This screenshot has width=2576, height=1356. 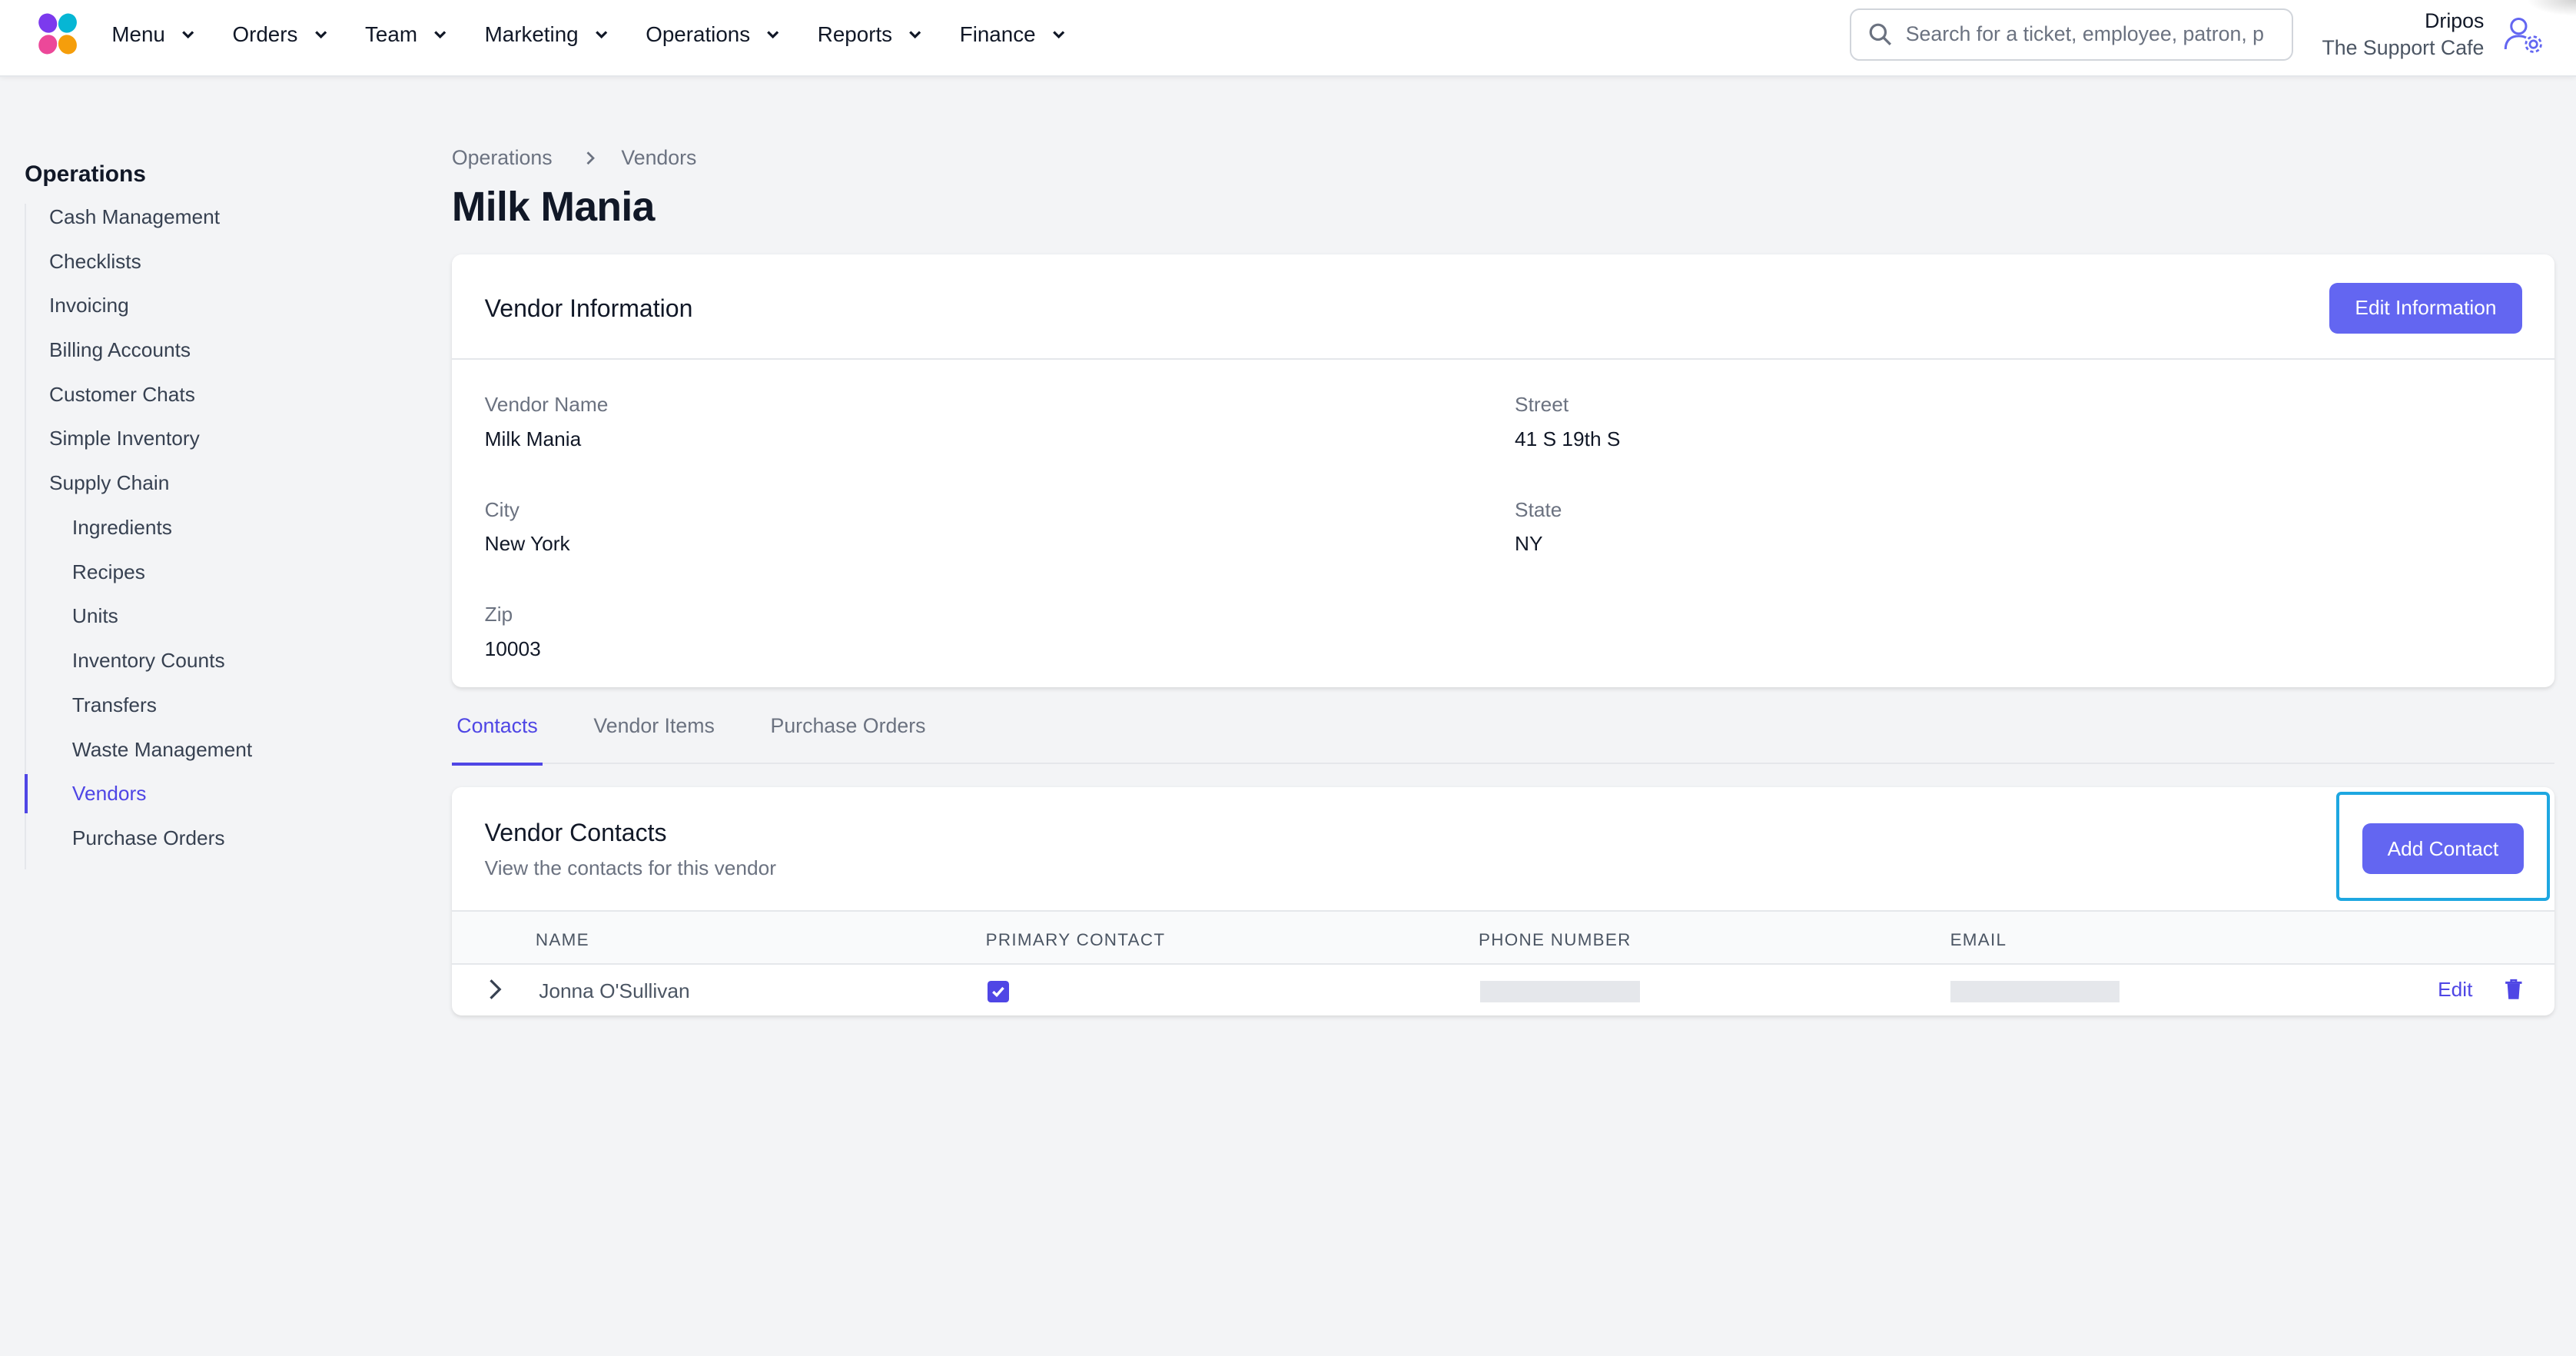 I want to click on account-org: The Support Cafe, so click(x=2403, y=47).